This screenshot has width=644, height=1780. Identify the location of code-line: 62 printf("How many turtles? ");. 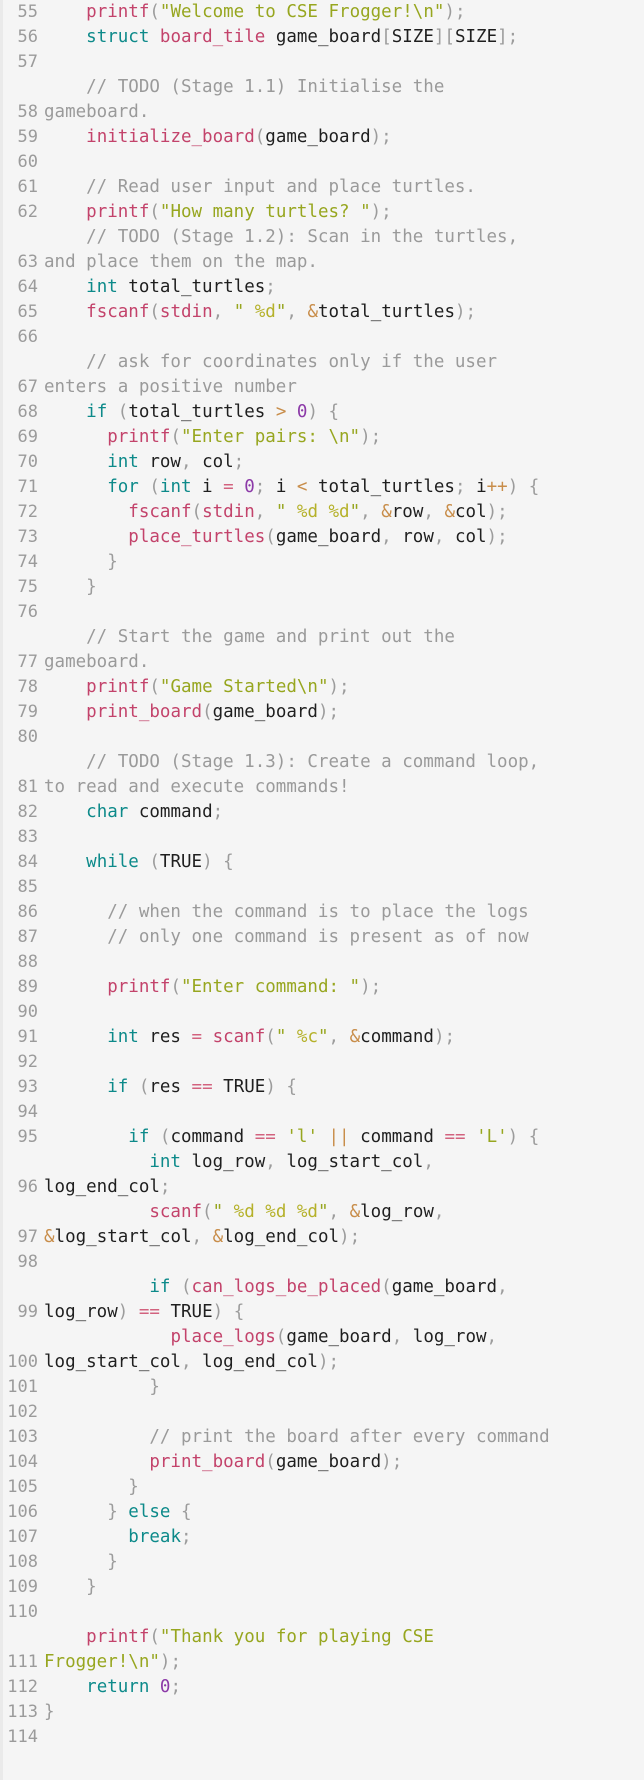
(322, 212).